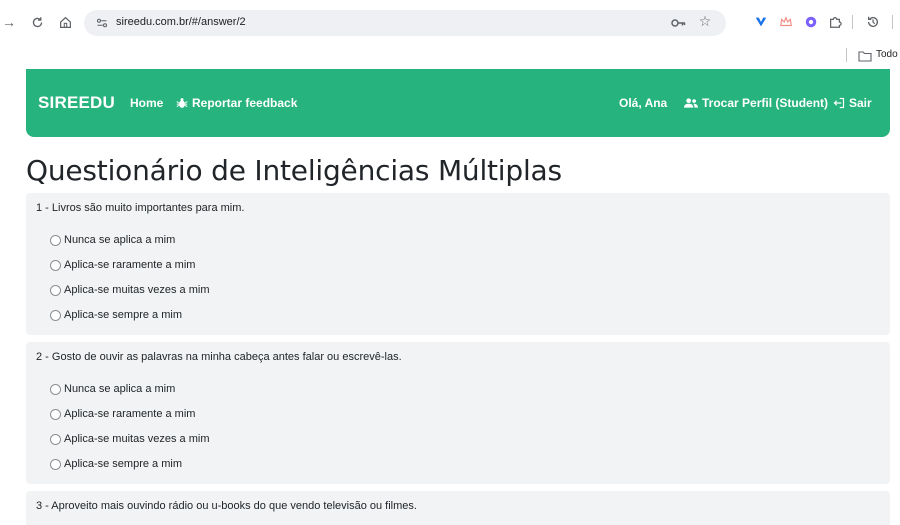 This screenshot has height=525, width=900. Describe the element at coordinates (765, 103) in the screenshot. I see `switch-profile-label: Trocar Perfil (Student)` at that location.